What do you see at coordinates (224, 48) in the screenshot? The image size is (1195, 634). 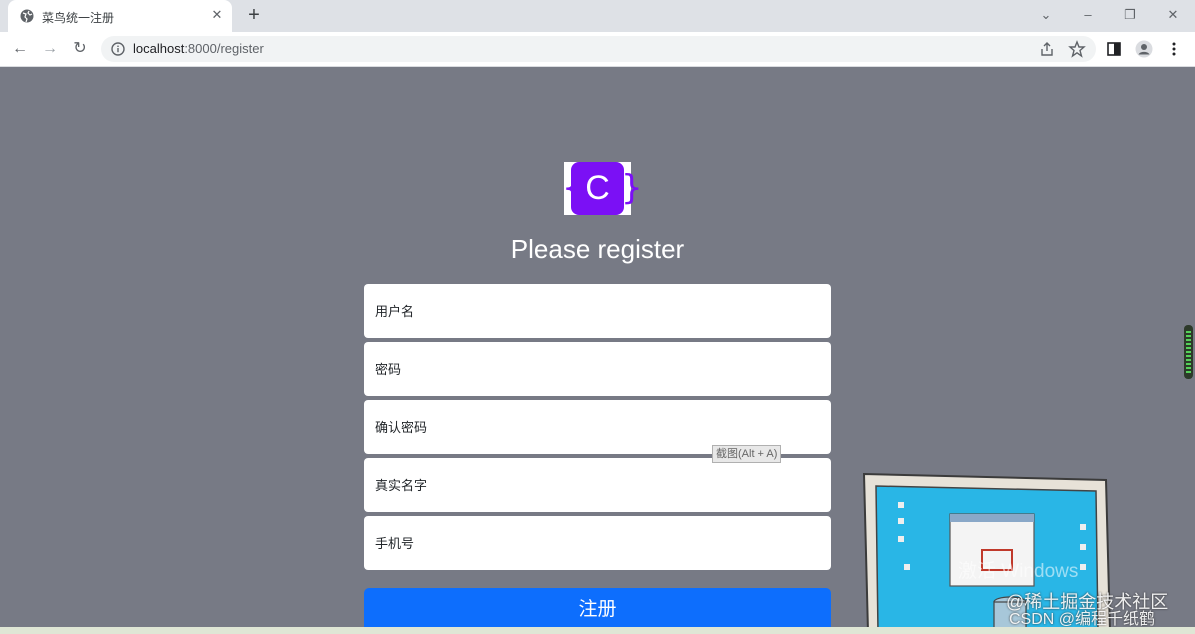 I see `url-path: :8000/register` at bounding box center [224, 48].